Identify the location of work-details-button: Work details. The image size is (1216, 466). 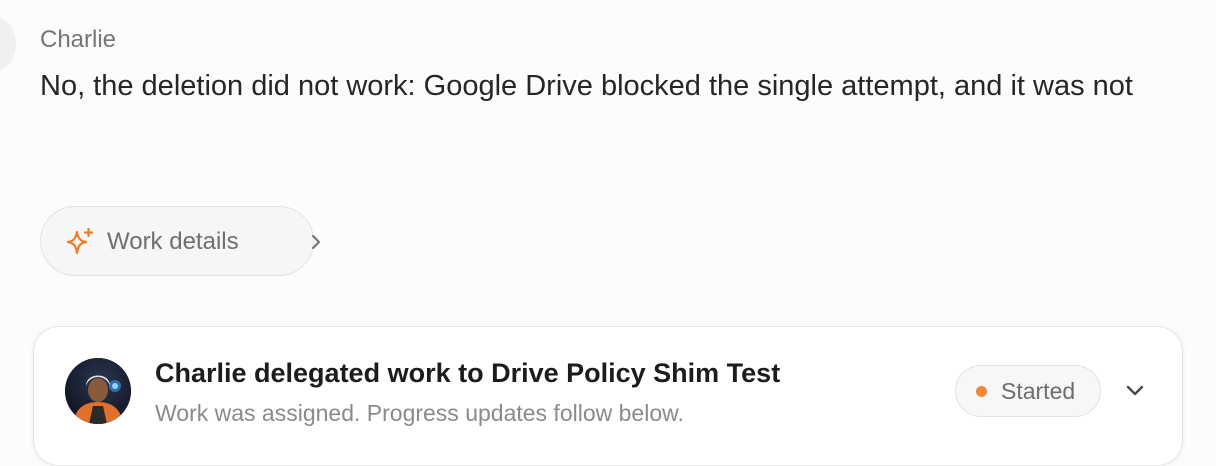
(180, 241).